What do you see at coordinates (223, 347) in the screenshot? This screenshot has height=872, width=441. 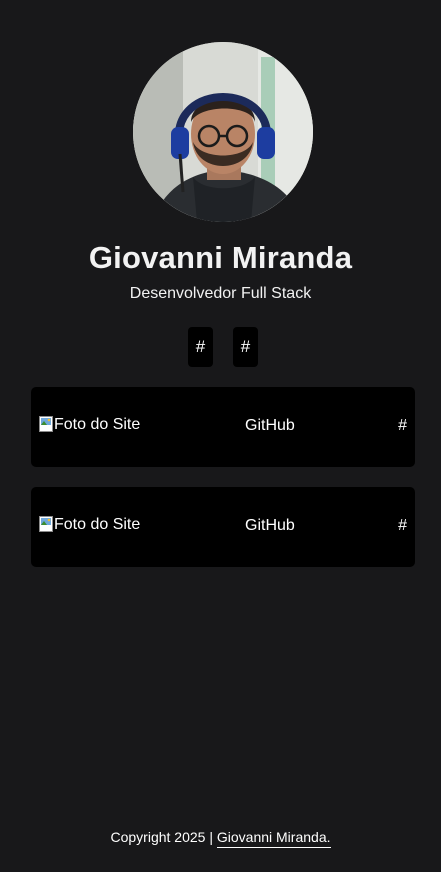 I see `social-links: # #` at bounding box center [223, 347].